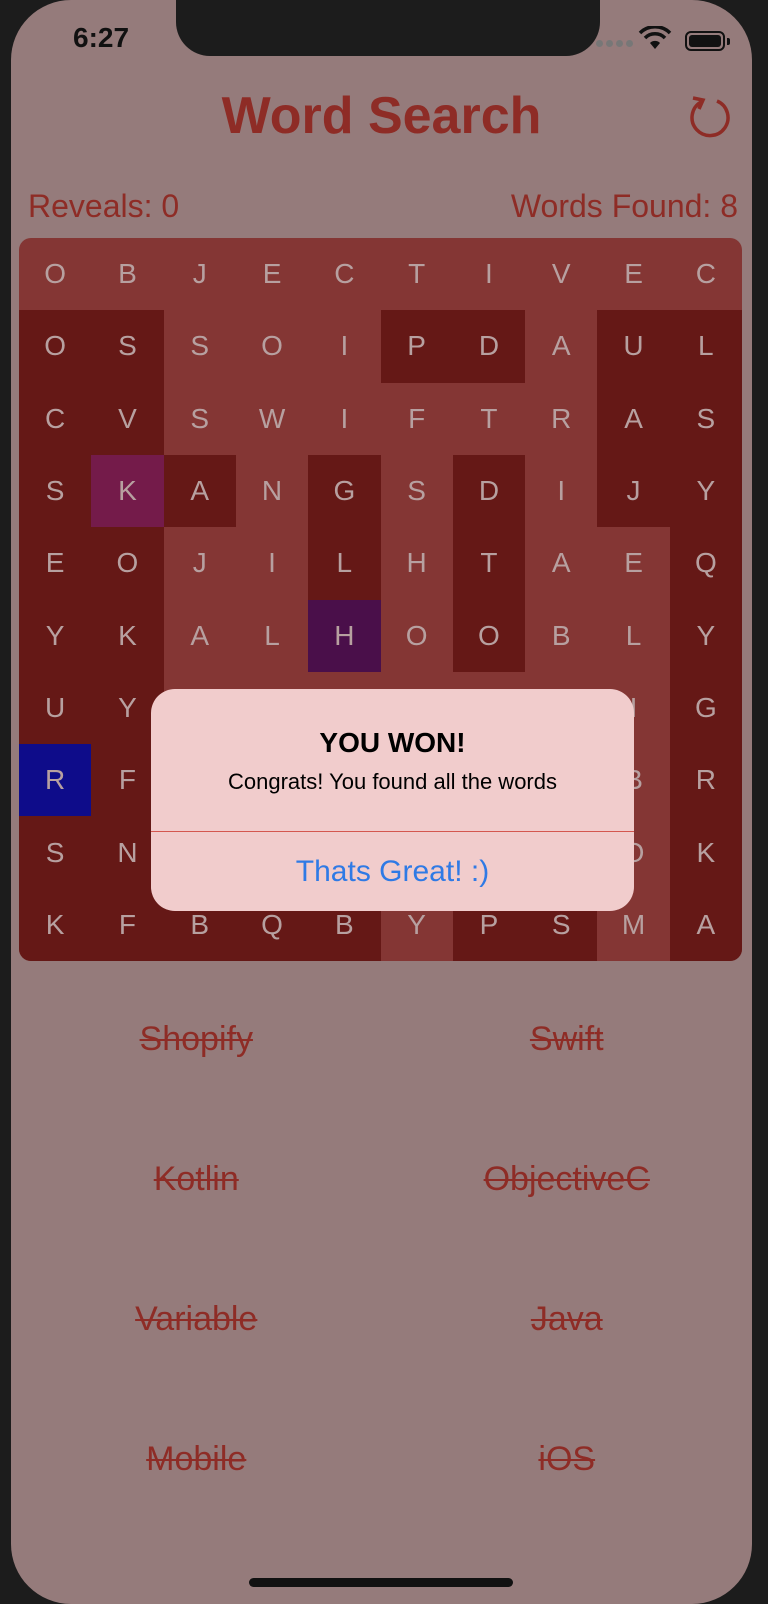  I want to click on words-found-count: Words Found: 8, so click(624, 206).